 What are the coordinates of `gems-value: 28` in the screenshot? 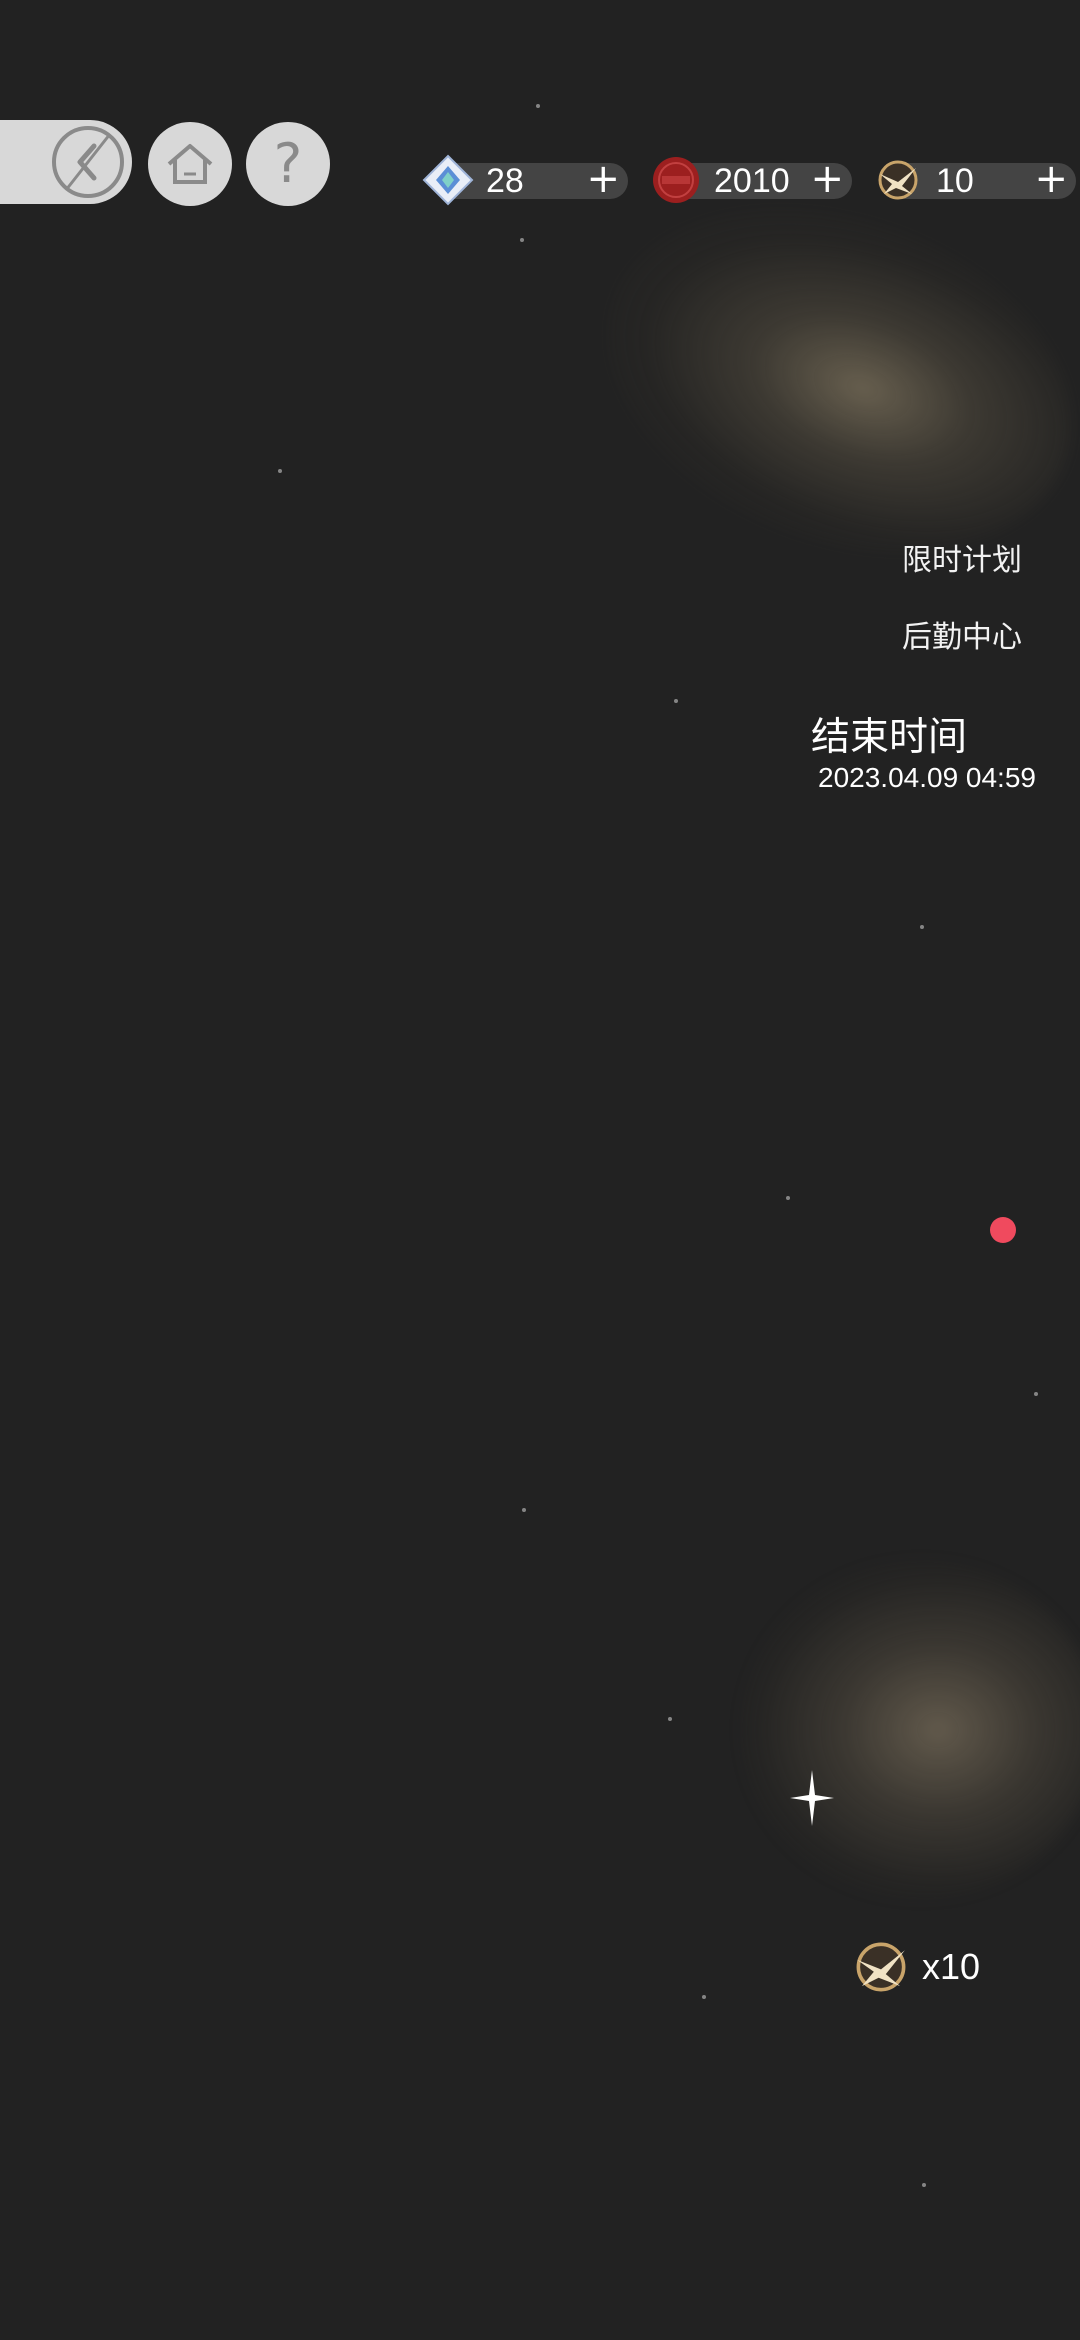 It's located at (505, 181).